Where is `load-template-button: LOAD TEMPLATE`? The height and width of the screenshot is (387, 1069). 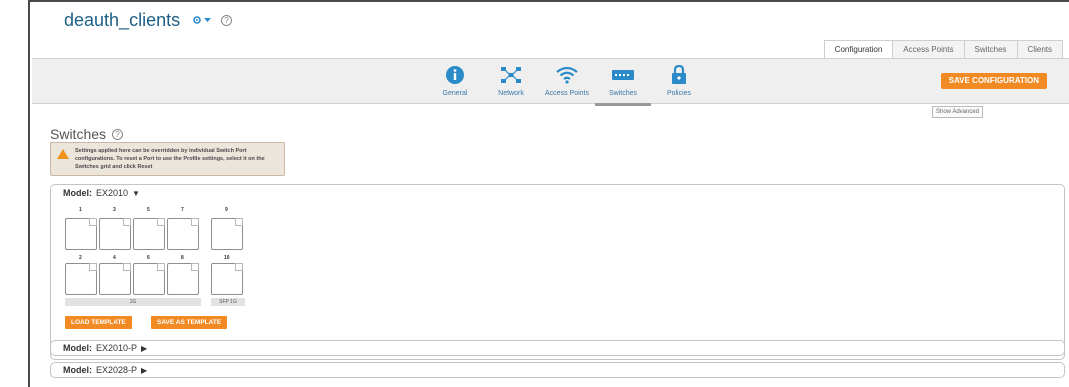
load-template-button: LOAD TEMPLATE is located at coordinates (98, 322).